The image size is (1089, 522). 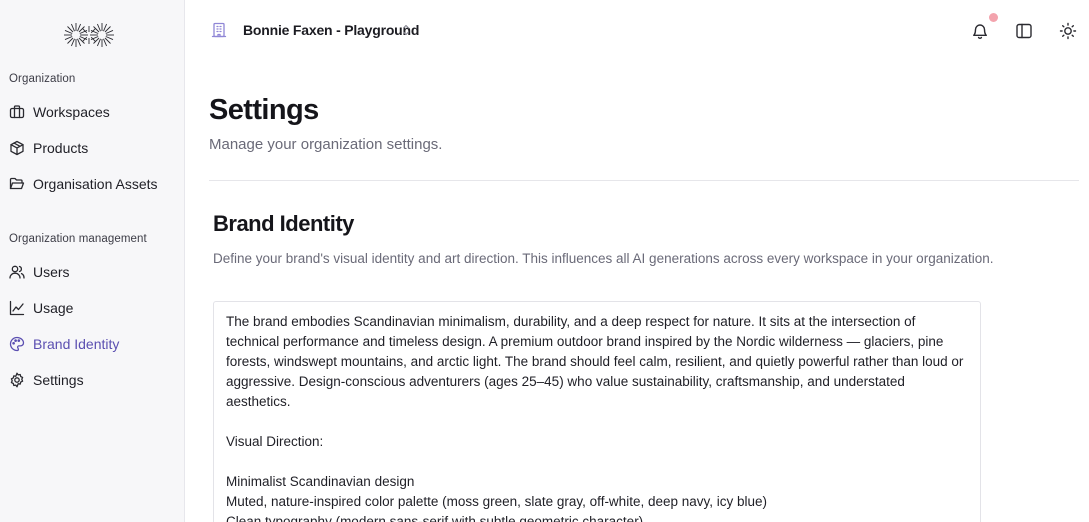 I want to click on section-title-brand-identity: Brand Identity, so click(x=283, y=223).